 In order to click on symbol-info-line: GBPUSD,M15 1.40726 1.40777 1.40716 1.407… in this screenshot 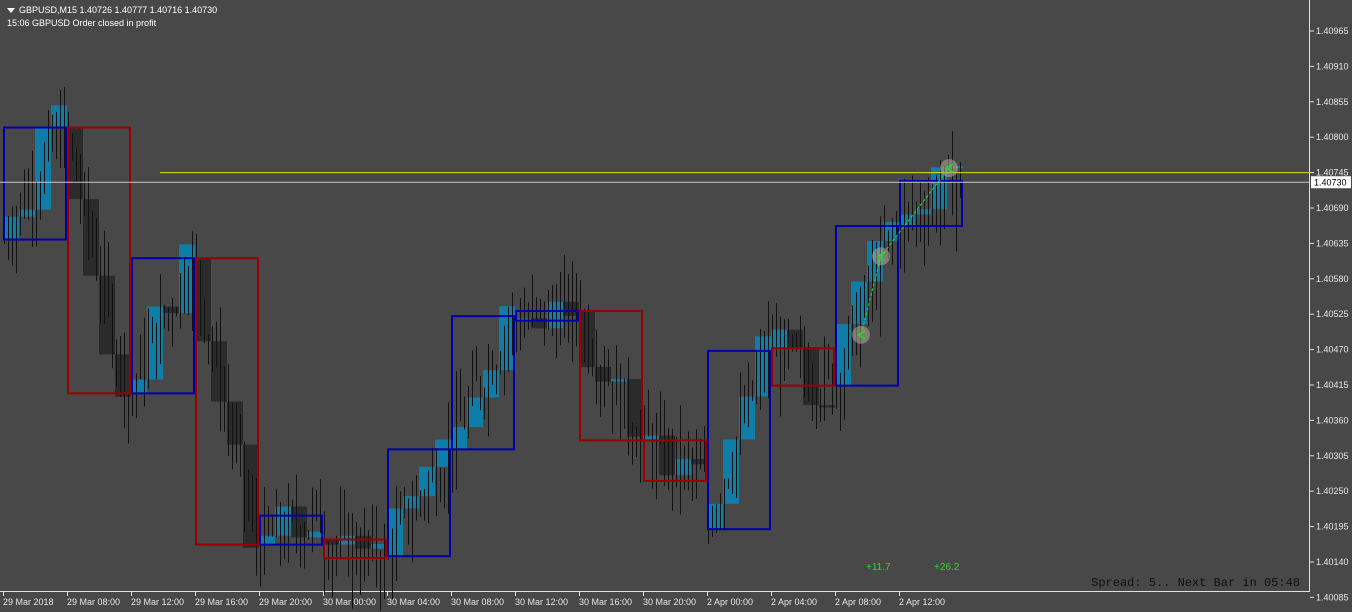, I will do `click(112, 10)`.